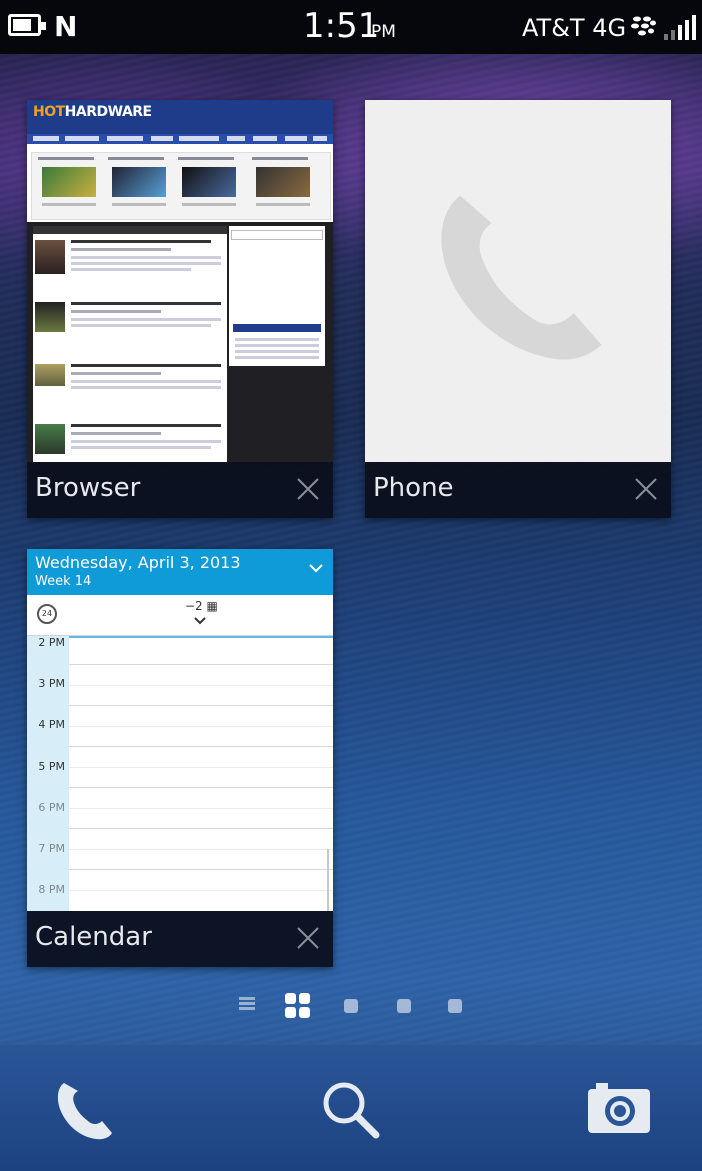 This screenshot has height=1171, width=702. I want to click on list-icon, so click(247, 1004).